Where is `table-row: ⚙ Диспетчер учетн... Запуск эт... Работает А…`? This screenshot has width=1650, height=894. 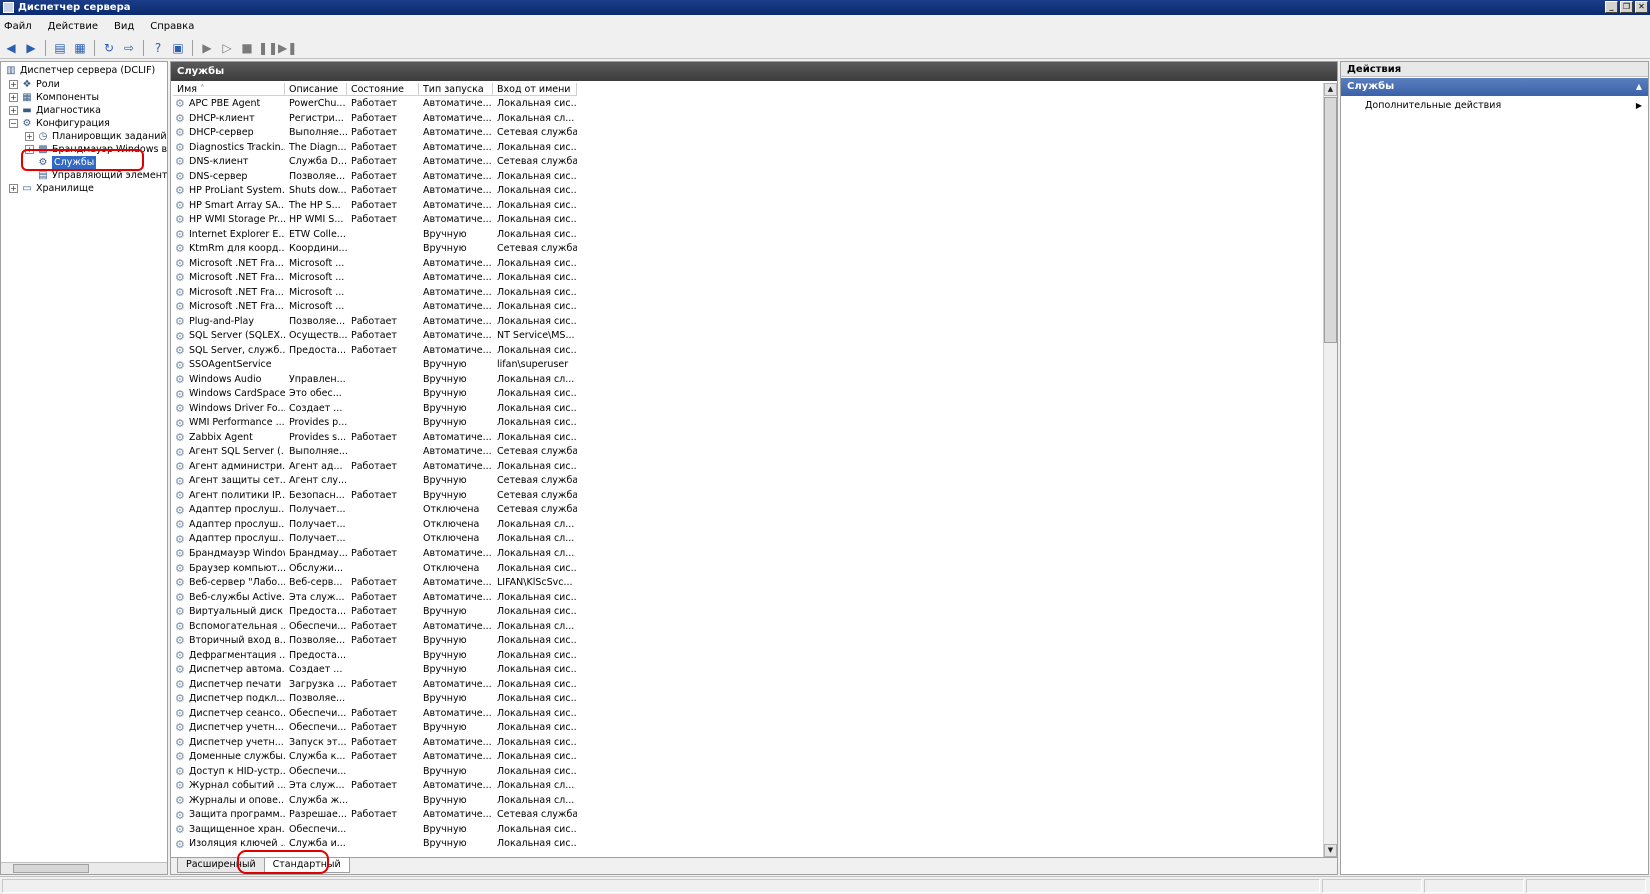 table-row: ⚙ Диспетчер учетн... Запуск эт... Работает А… is located at coordinates (748, 743).